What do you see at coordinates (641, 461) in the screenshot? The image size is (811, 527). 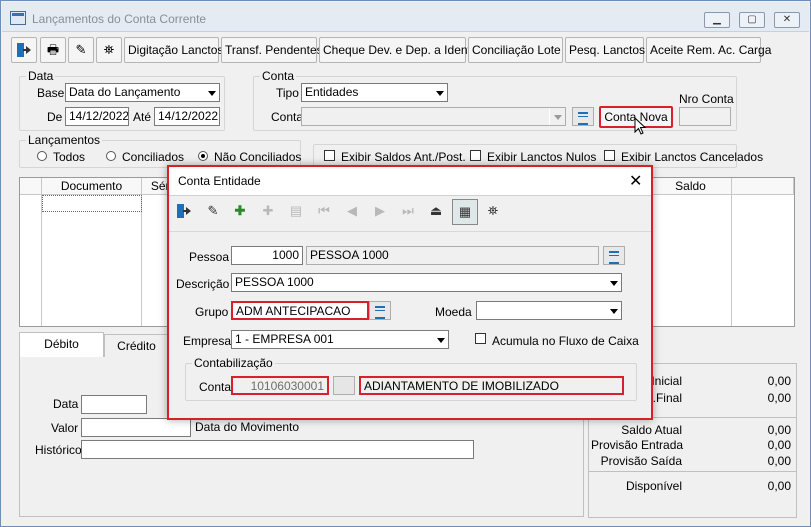 I see `provisao-saida-label: Provisão Saída` at bounding box center [641, 461].